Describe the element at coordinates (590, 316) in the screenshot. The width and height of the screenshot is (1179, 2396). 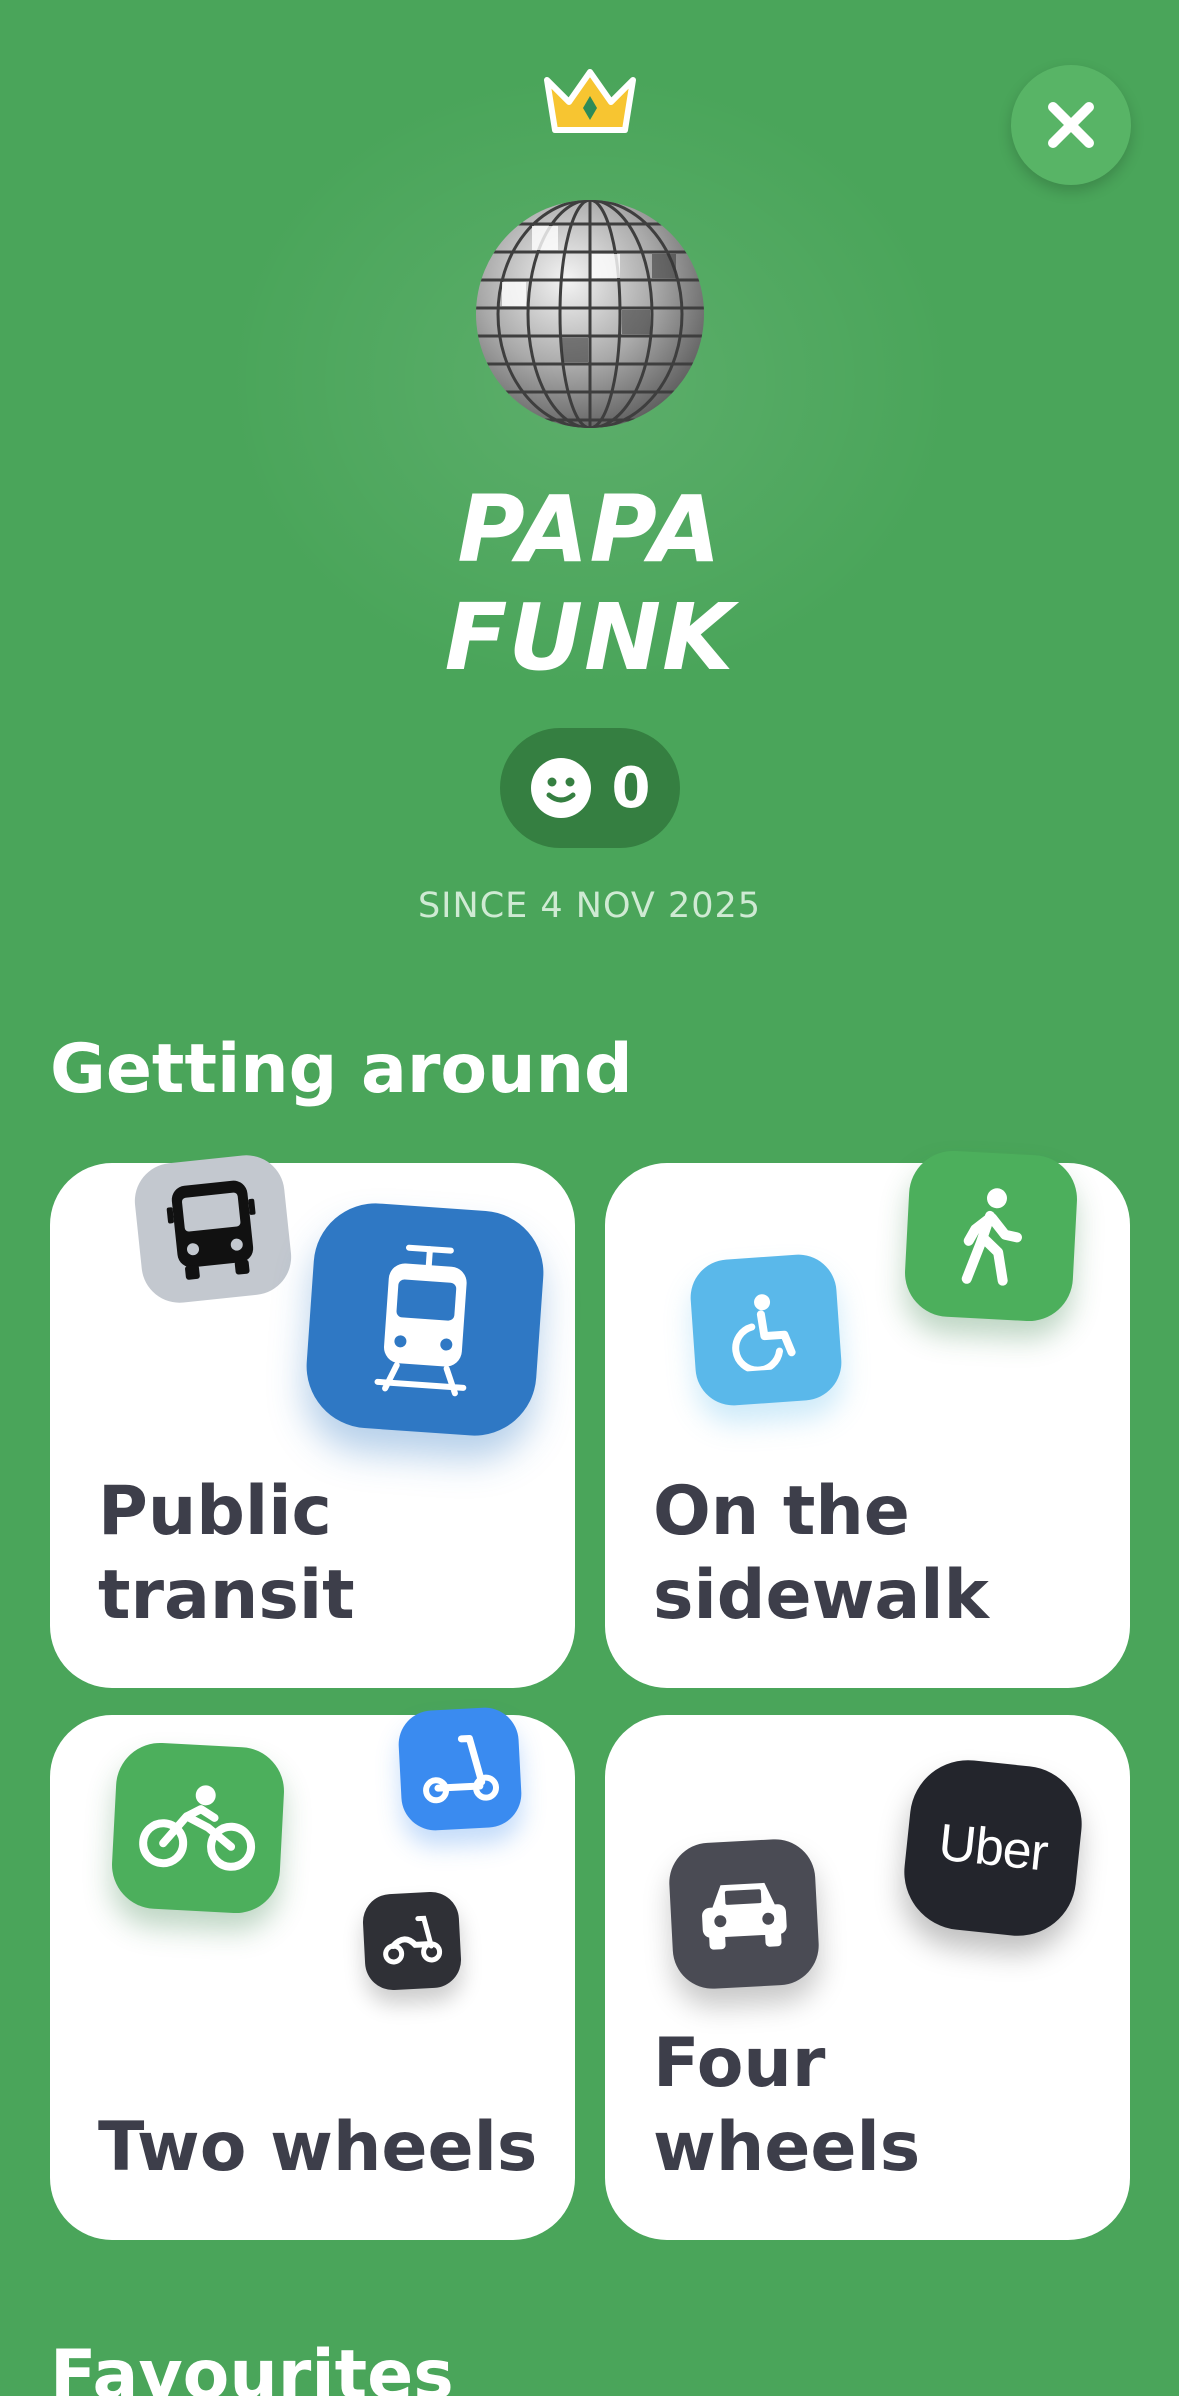
I see `disco-ball-avatar` at that location.